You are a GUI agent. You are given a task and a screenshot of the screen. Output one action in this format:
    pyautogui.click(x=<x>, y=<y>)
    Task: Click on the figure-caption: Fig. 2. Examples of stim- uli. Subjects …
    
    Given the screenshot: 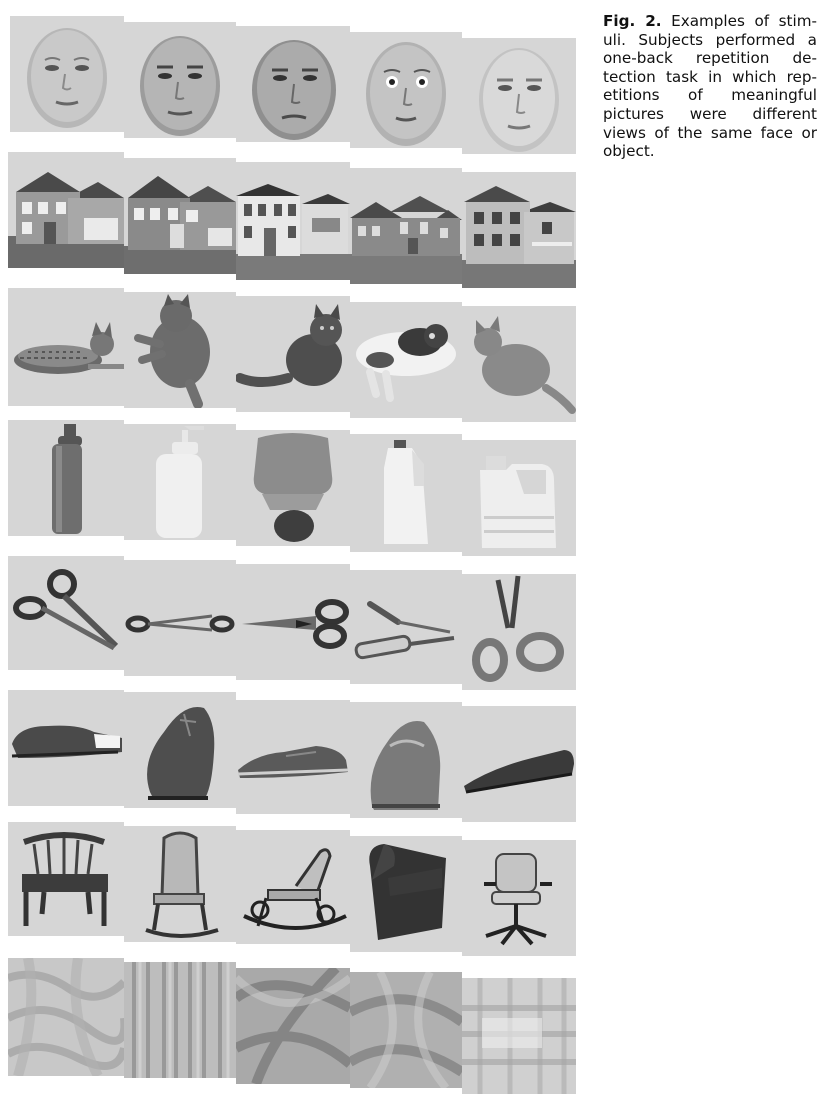 What is the action you would take?
    pyautogui.click(x=710, y=86)
    